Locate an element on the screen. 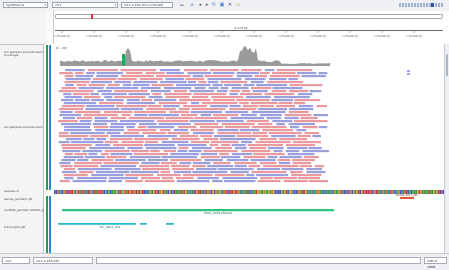  coverage-histogram is located at coordinates (195, 56).